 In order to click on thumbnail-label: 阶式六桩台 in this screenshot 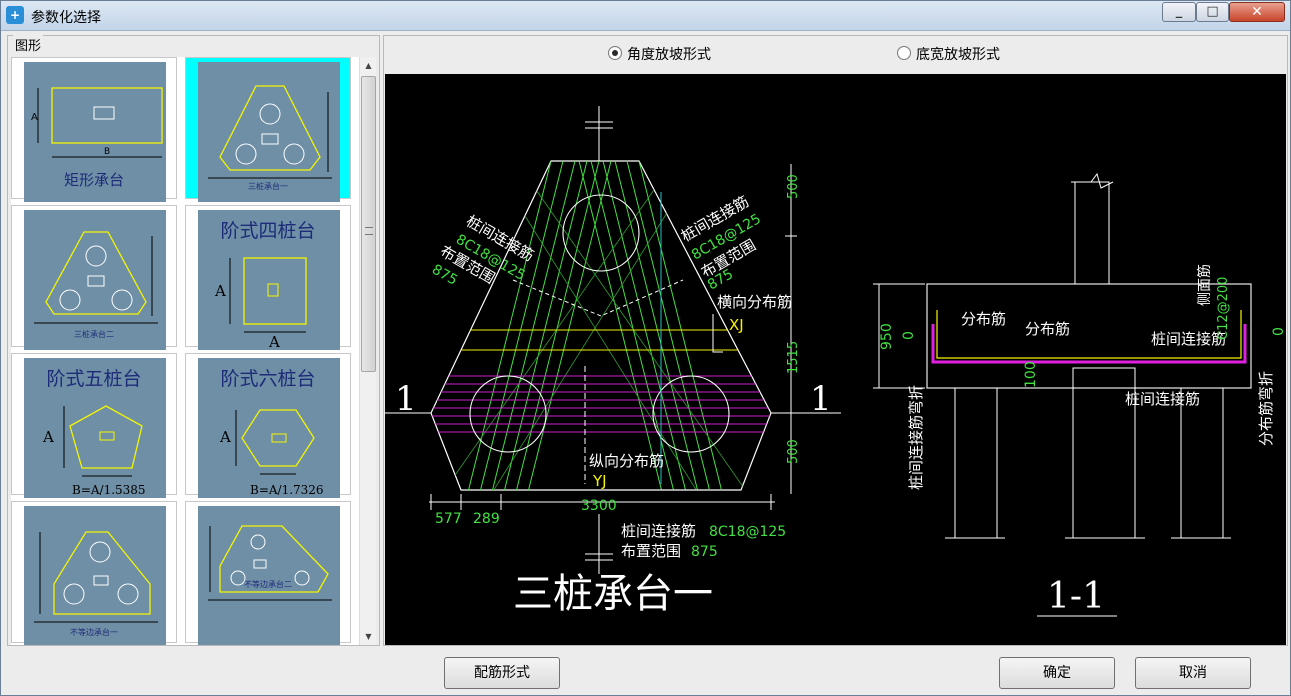, I will do `click(268, 379)`.